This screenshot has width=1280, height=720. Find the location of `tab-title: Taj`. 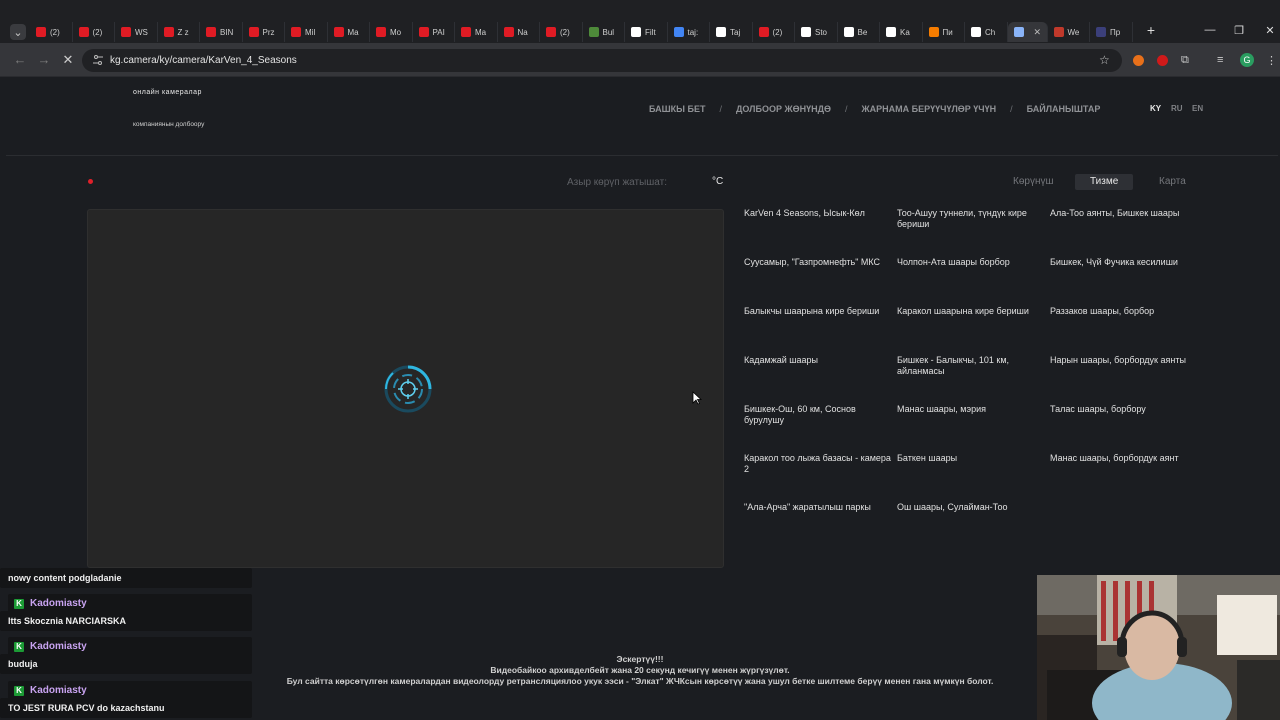

tab-title: Taj is located at coordinates (735, 32).